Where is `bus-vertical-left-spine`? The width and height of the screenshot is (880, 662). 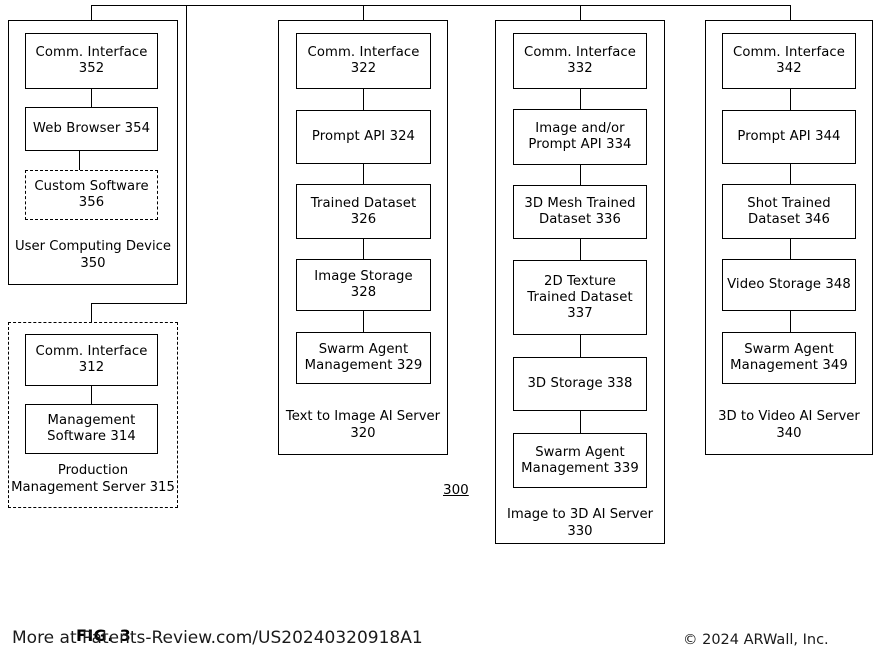
bus-vertical-left-spine is located at coordinates (186, 154).